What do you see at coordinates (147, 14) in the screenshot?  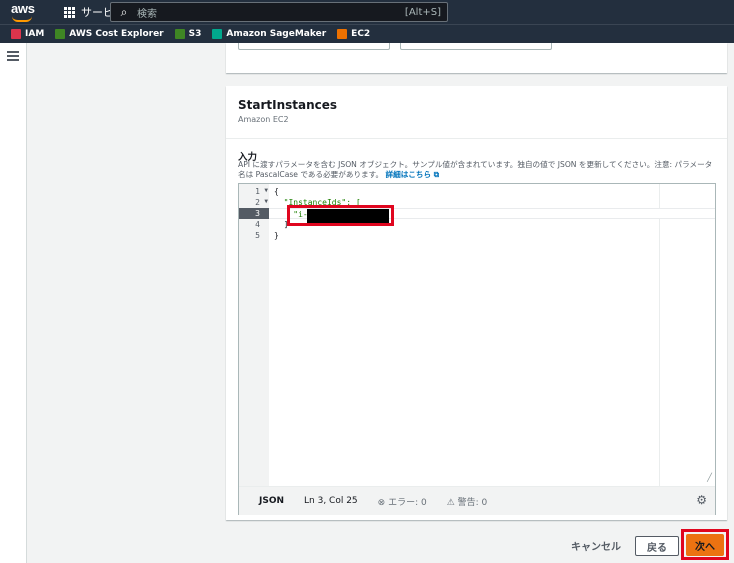 I see `search-placeholder: 検索` at bounding box center [147, 14].